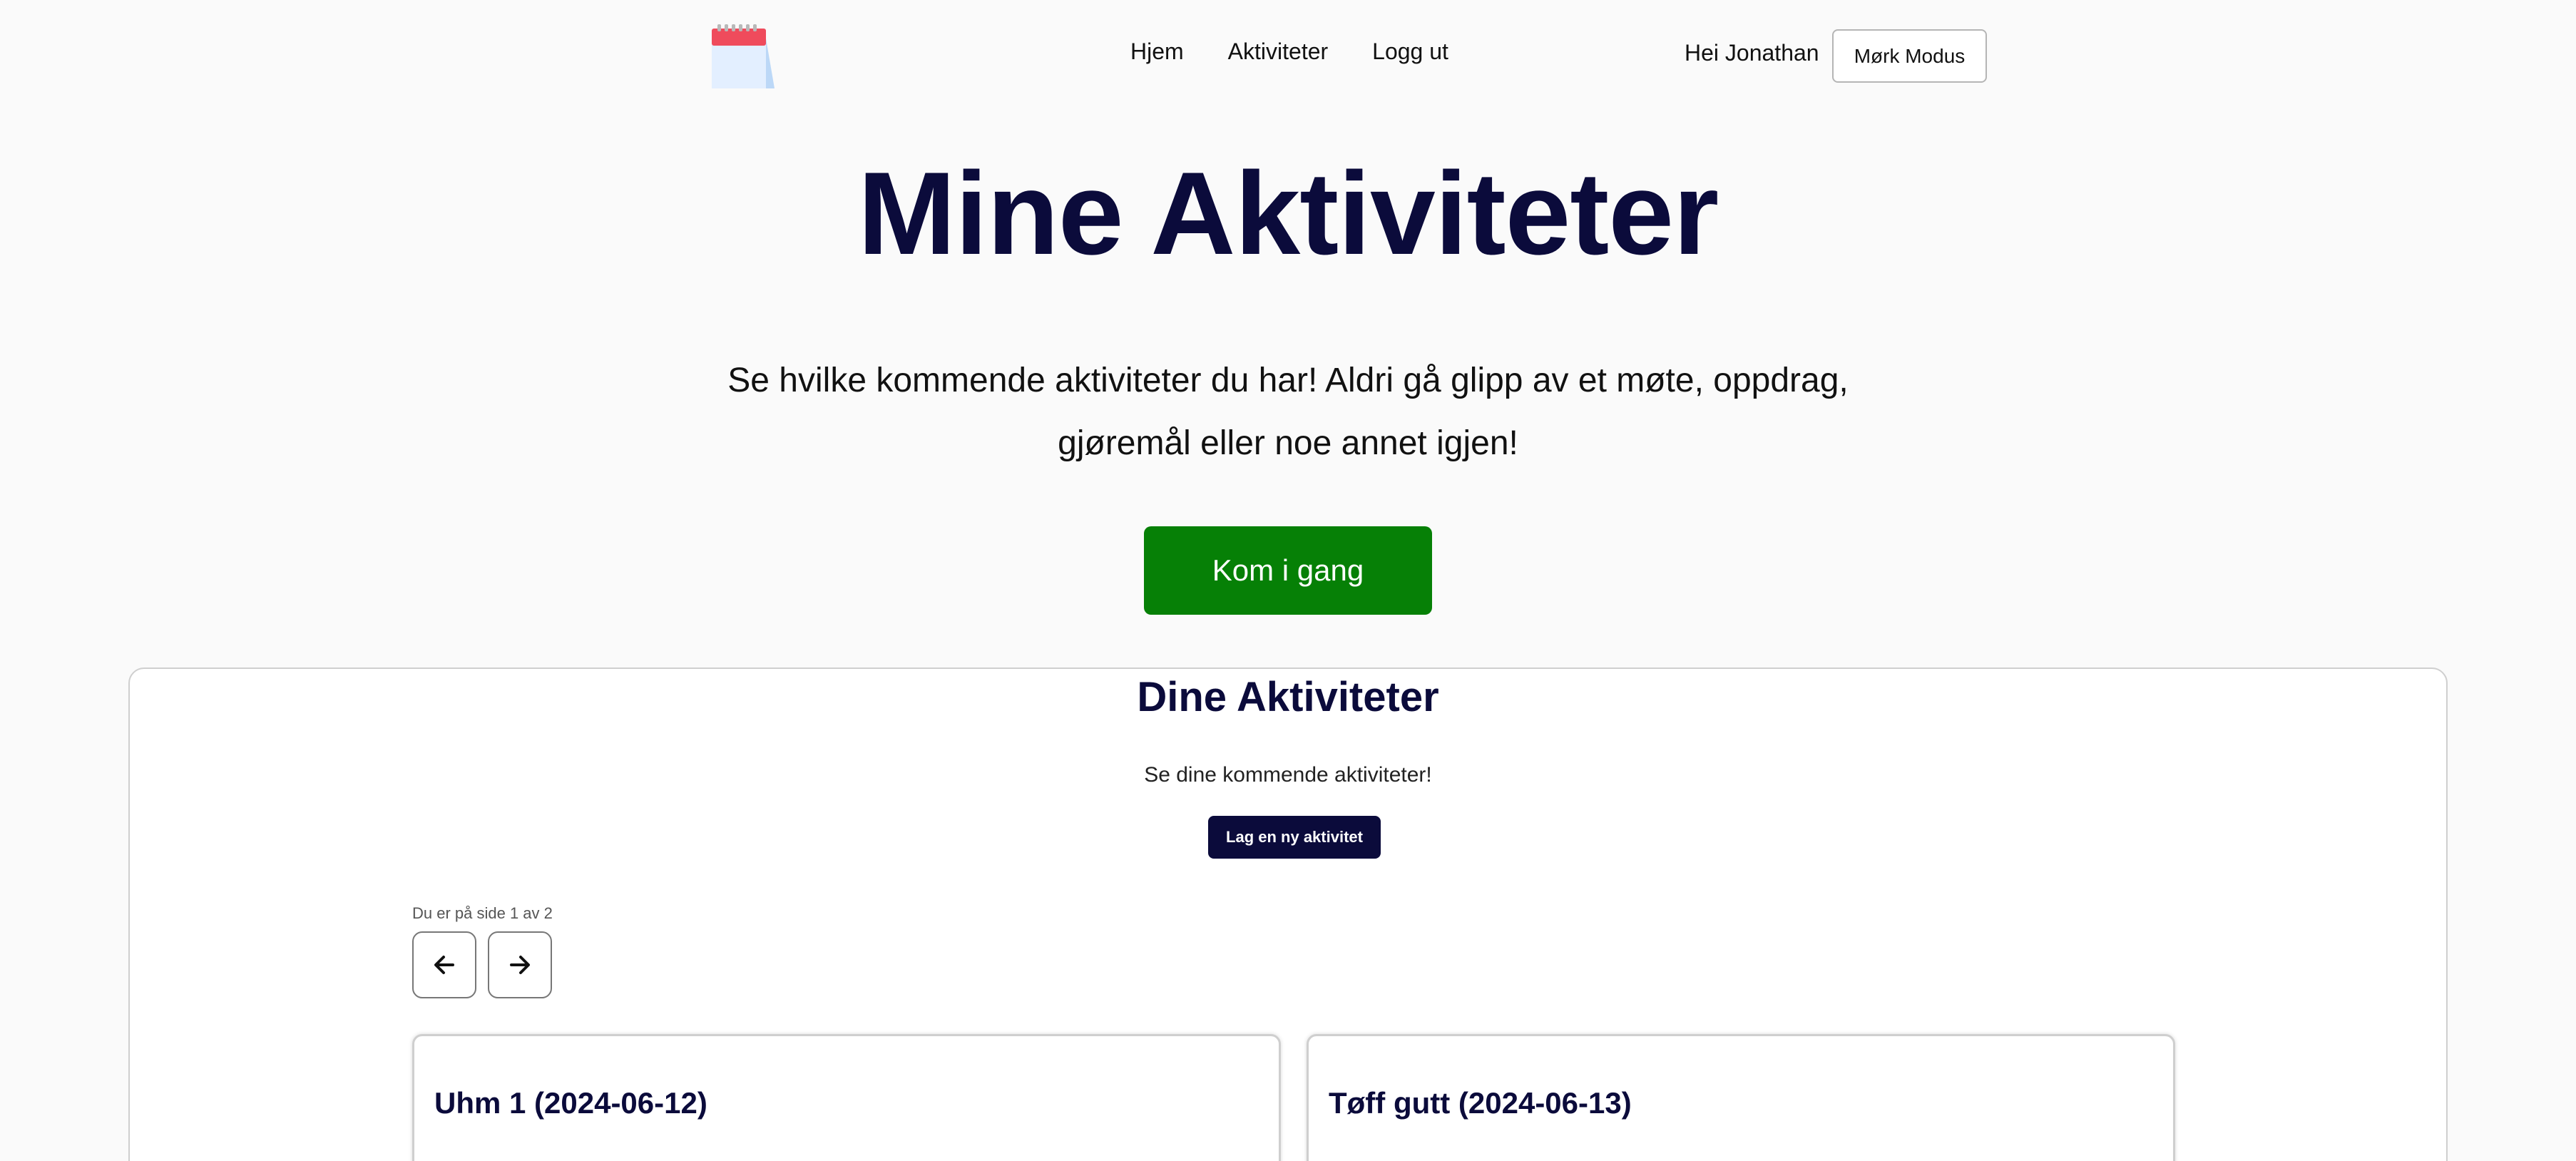  Describe the element at coordinates (742, 57) in the screenshot. I see `calendar-logo-icon` at that location.